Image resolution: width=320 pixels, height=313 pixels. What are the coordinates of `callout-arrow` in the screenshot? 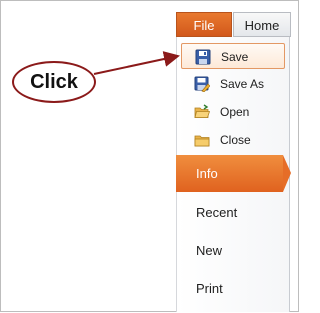 It's located at (136, 63).